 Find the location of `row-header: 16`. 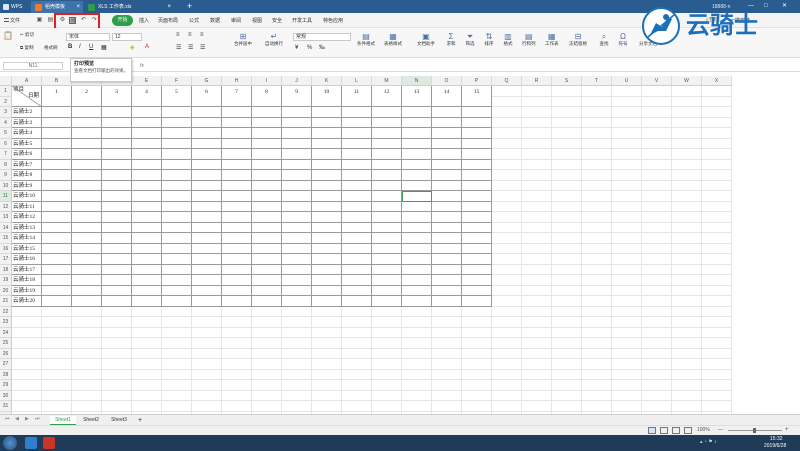

row-header: 16 is located at coordinates (6, 248).